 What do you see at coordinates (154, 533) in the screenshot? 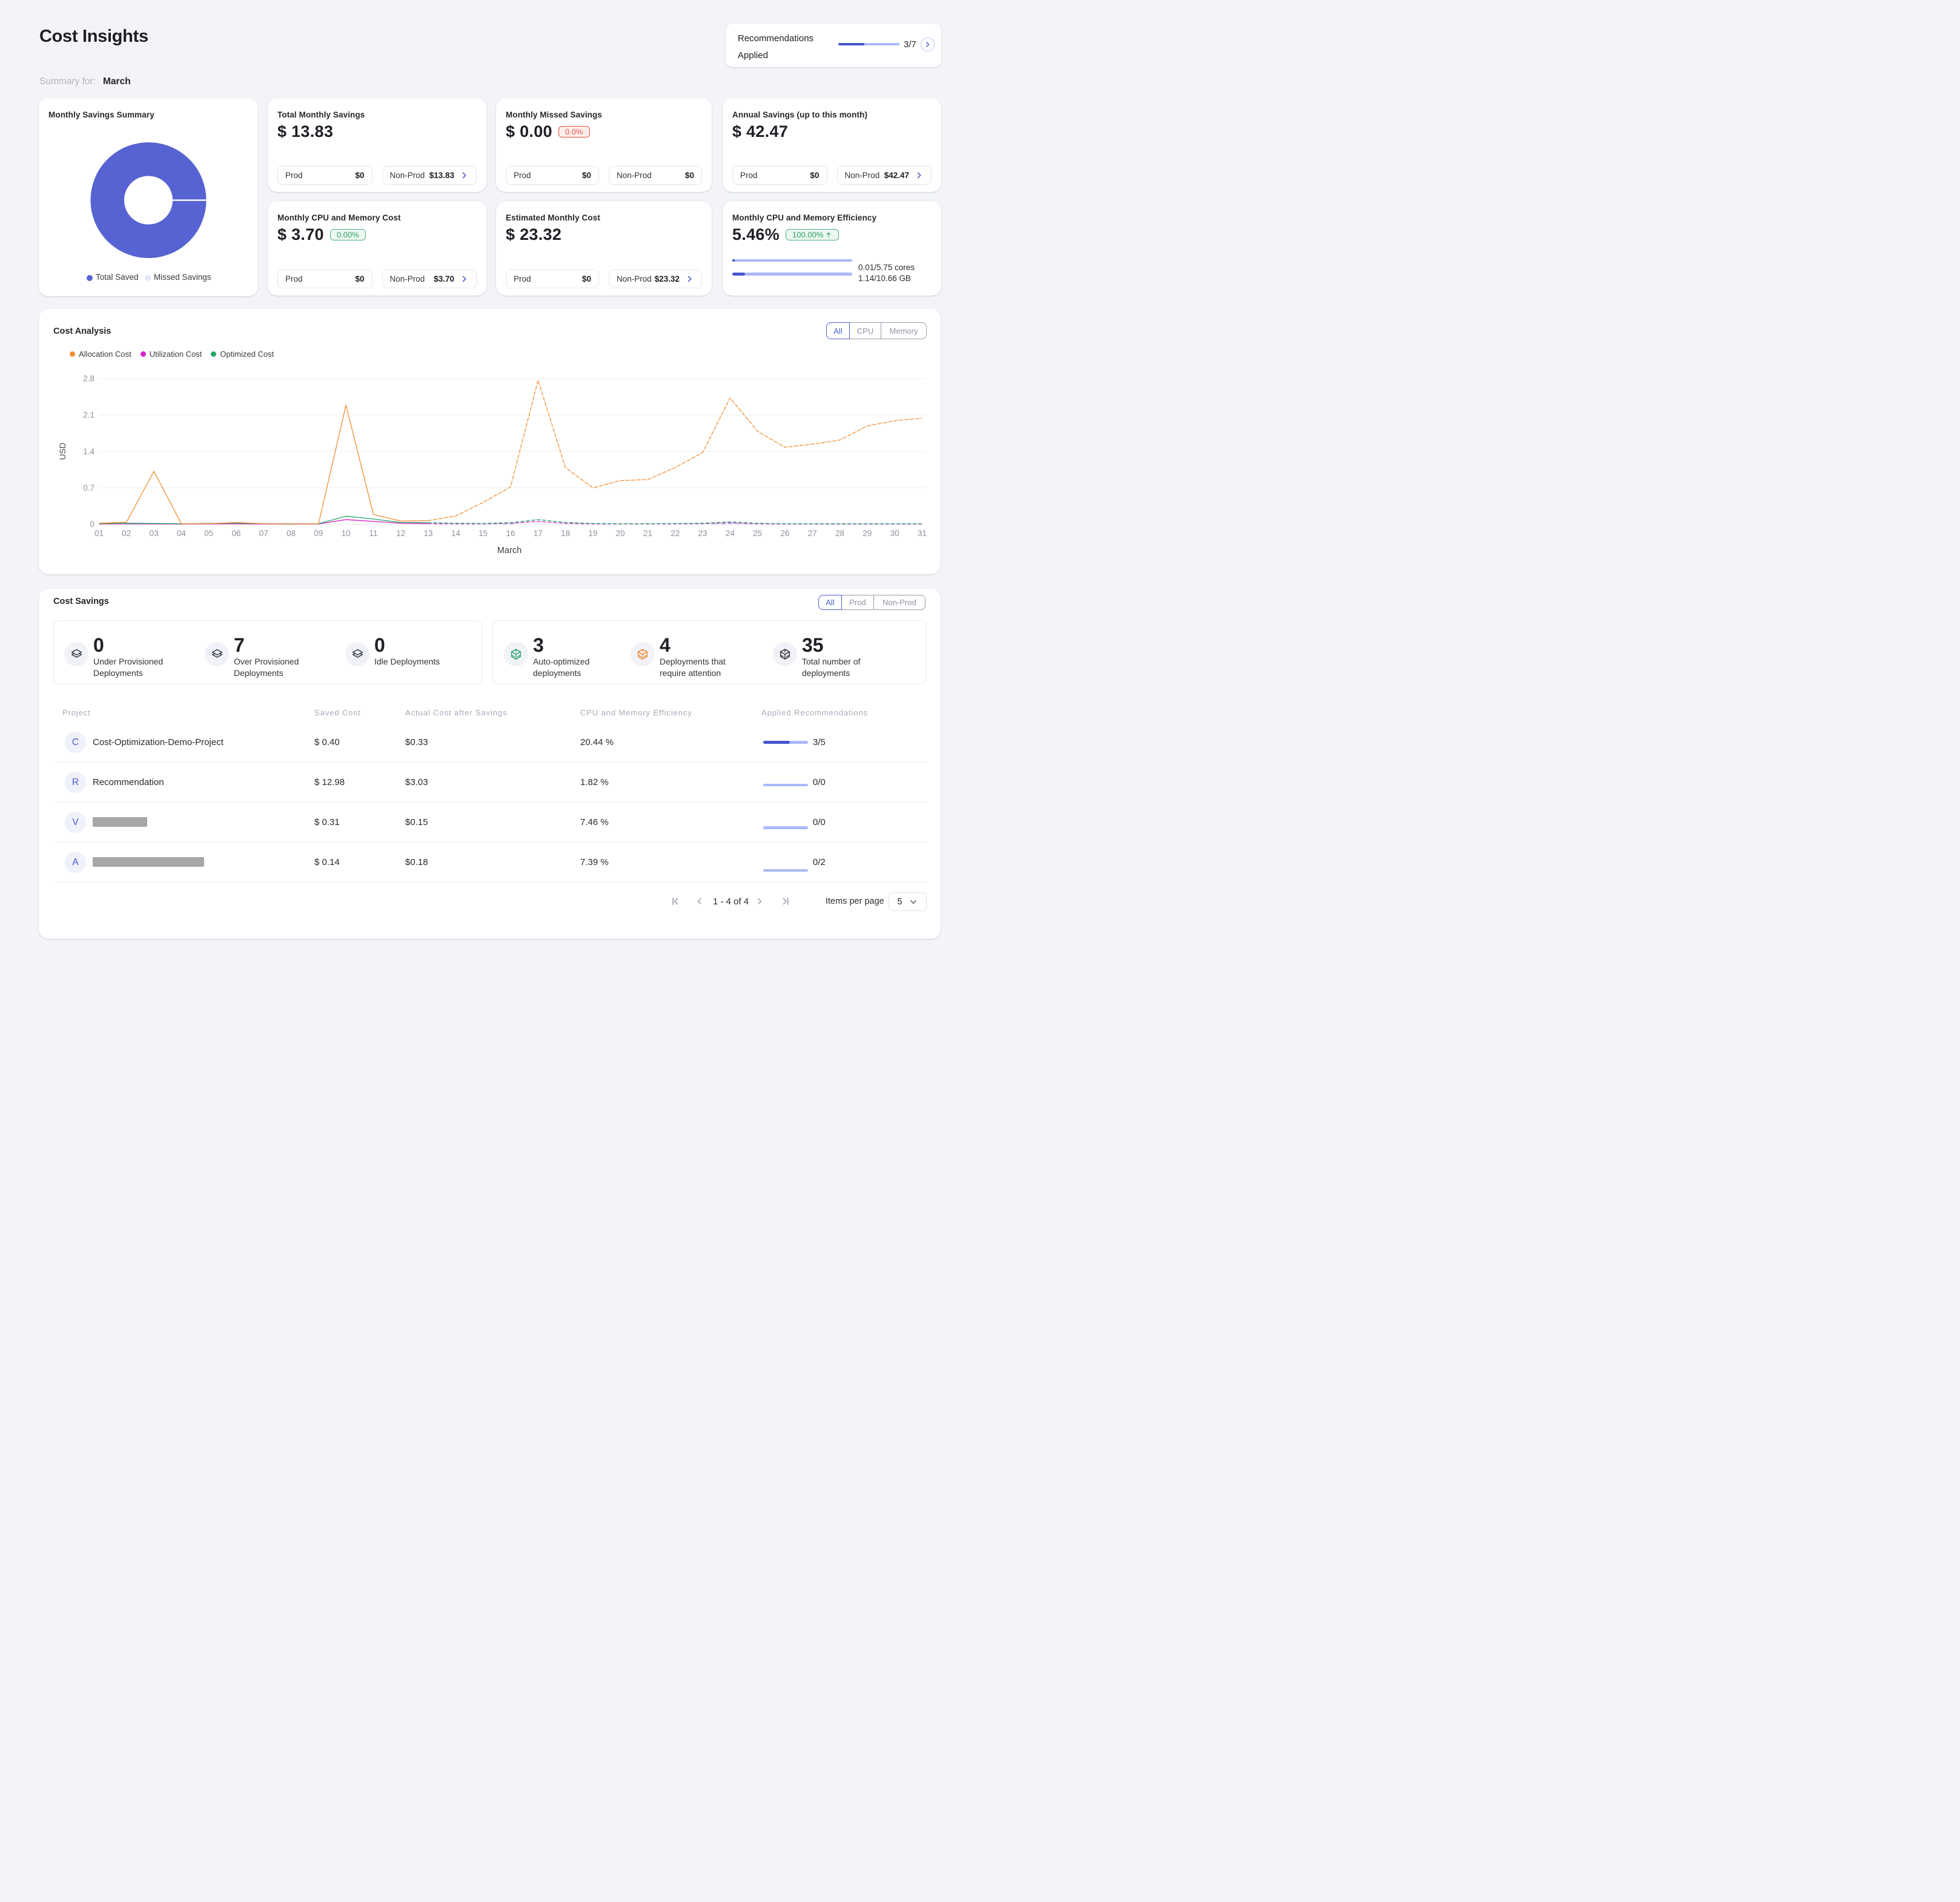
I see `svg-text: 03` at bounding box center [154, 533].